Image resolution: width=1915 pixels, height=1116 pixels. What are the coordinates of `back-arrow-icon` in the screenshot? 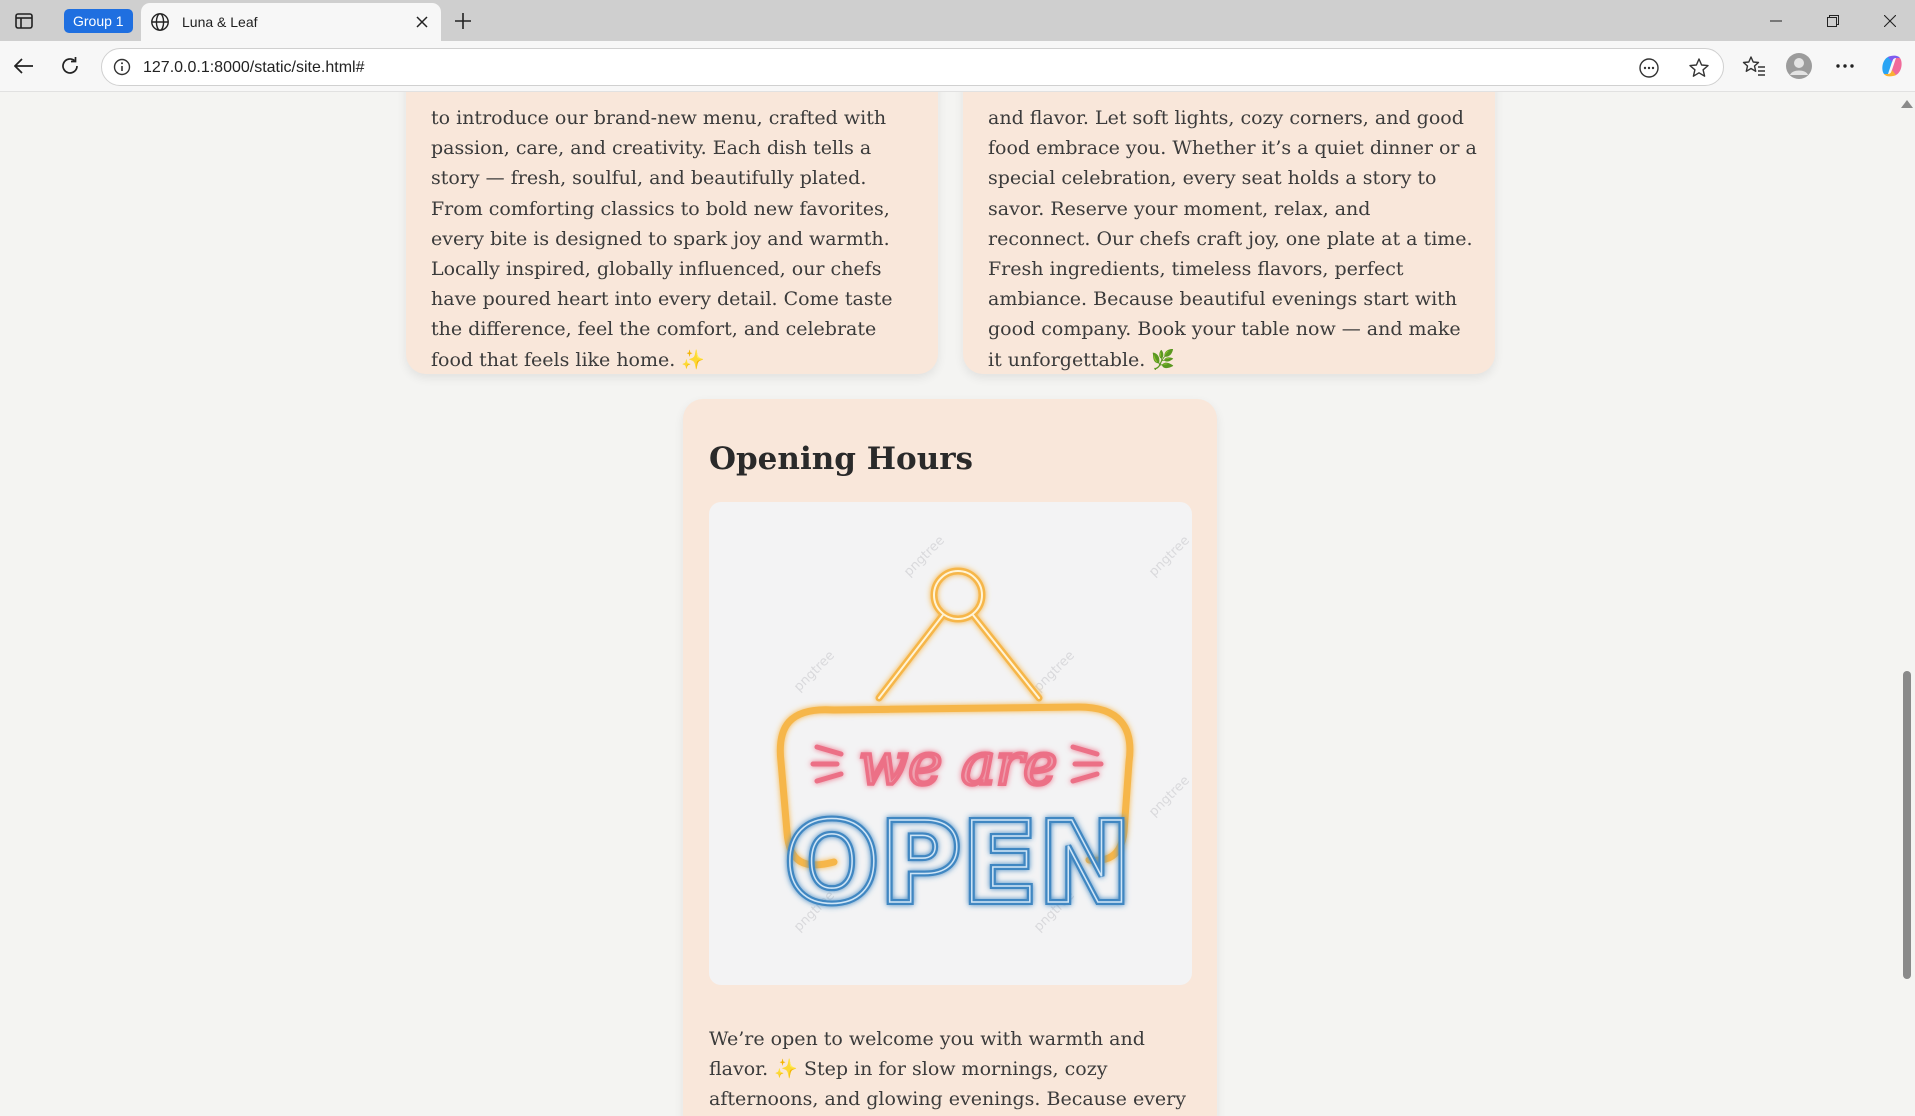 It's located at (24, 66).